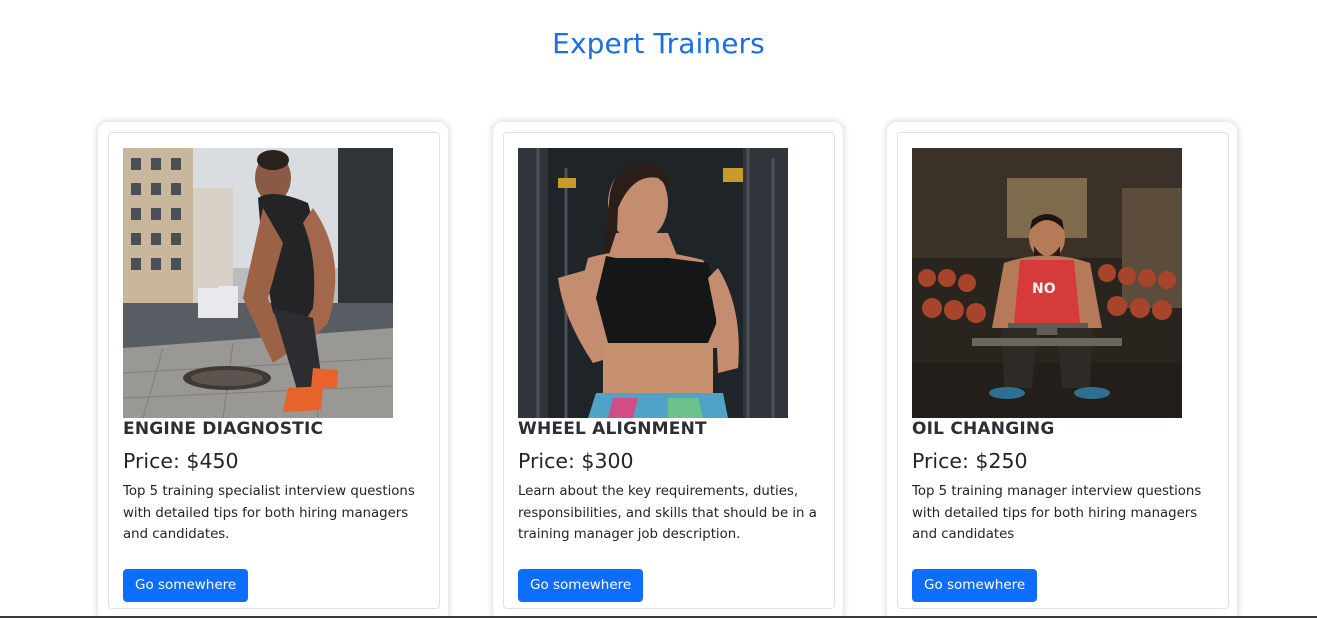 The image size is (1317, 618). Describe the element at coordinates (223, 429) in the screenshot. I see `service-title: ENGINE DIAGNOSTIC` at that location.